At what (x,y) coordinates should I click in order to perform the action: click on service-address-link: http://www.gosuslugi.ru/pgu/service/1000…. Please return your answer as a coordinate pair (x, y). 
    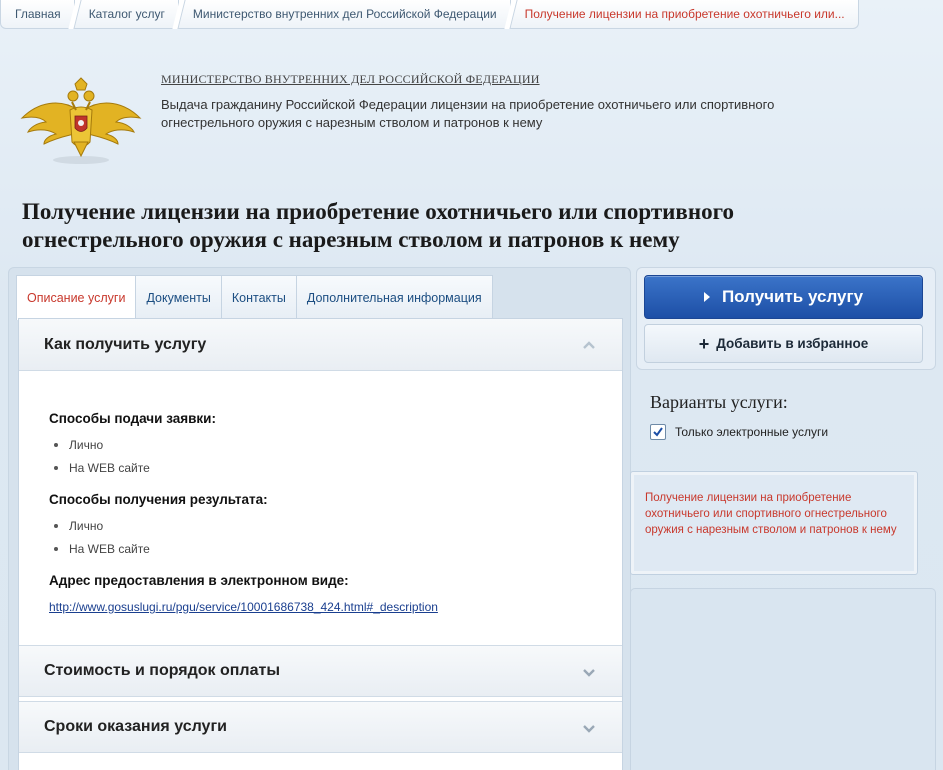
    Looking at the image, I should click on (243, 607).